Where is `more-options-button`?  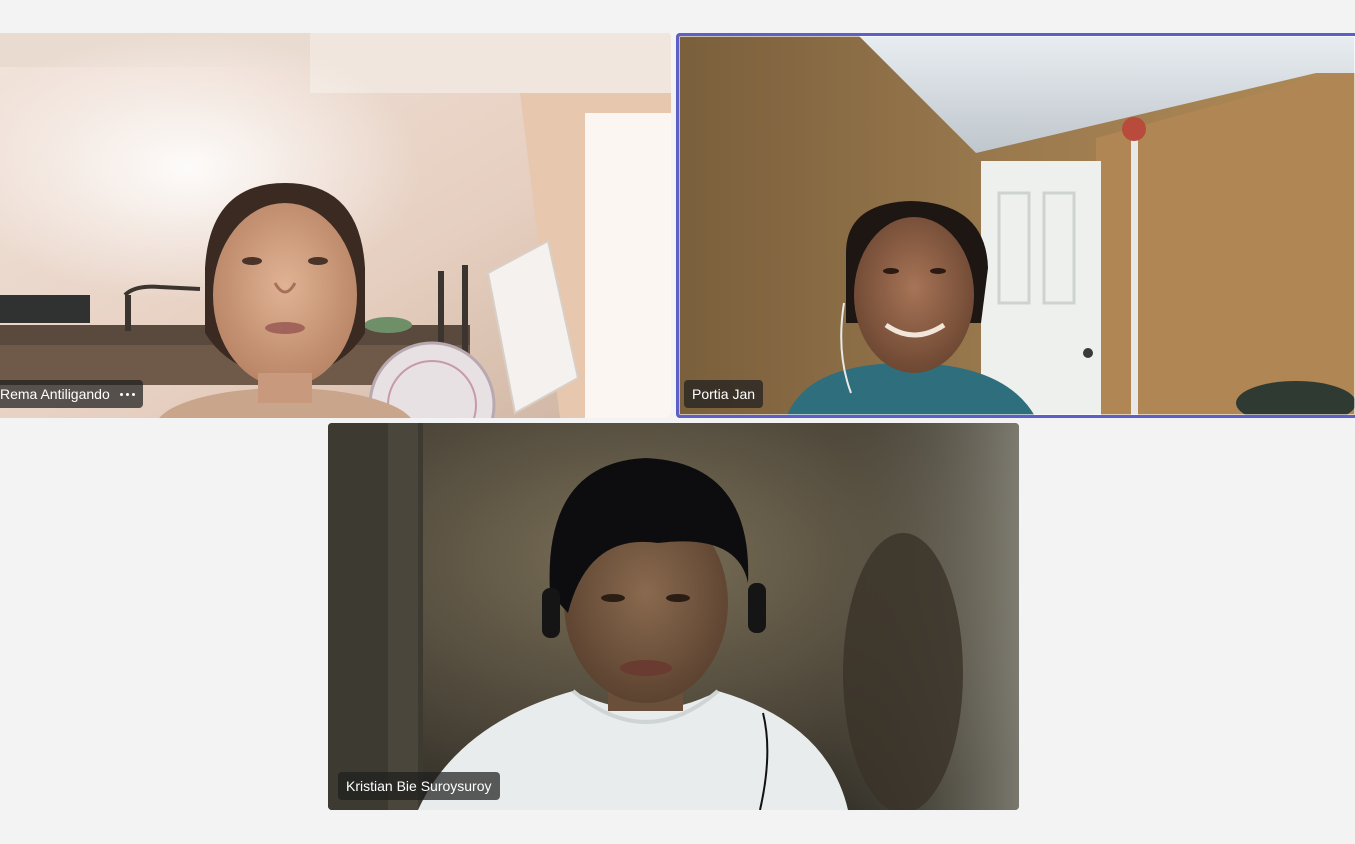 more-options-button is located at coordinates (127, 394).